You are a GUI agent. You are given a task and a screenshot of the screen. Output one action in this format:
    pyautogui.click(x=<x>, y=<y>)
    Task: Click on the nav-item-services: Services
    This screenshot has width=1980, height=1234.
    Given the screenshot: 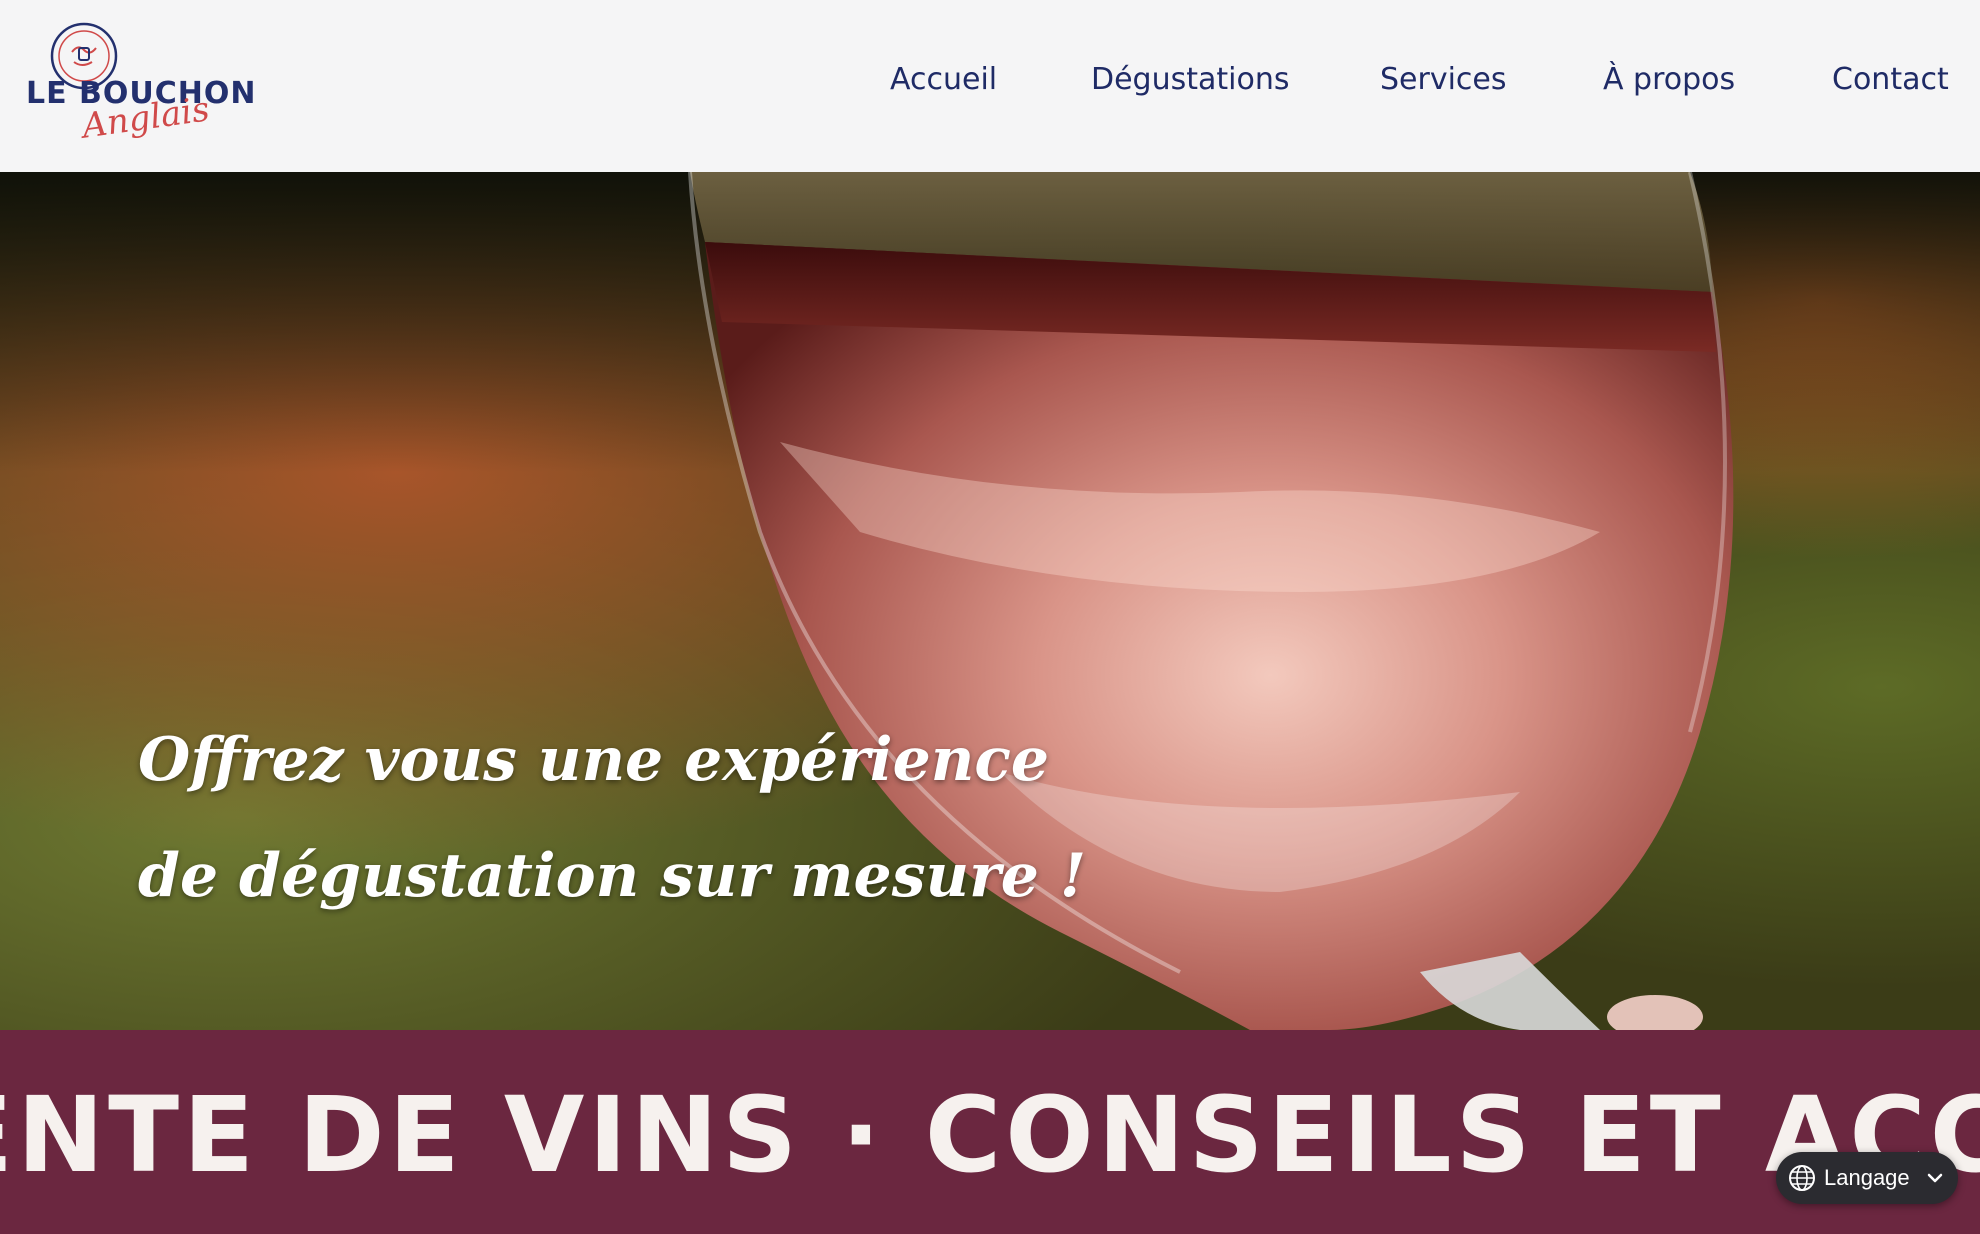 What is the action you would take?
    pyautogui.click(x=1443, y=79)
    